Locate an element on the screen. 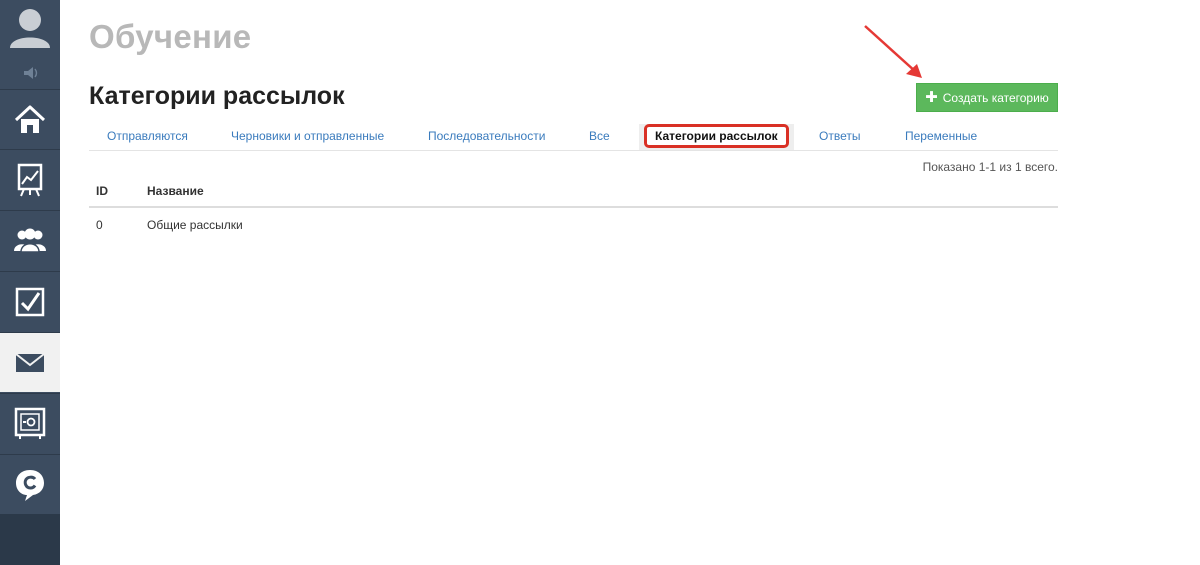  checkbox-icon is located at coordinates (30, 301).